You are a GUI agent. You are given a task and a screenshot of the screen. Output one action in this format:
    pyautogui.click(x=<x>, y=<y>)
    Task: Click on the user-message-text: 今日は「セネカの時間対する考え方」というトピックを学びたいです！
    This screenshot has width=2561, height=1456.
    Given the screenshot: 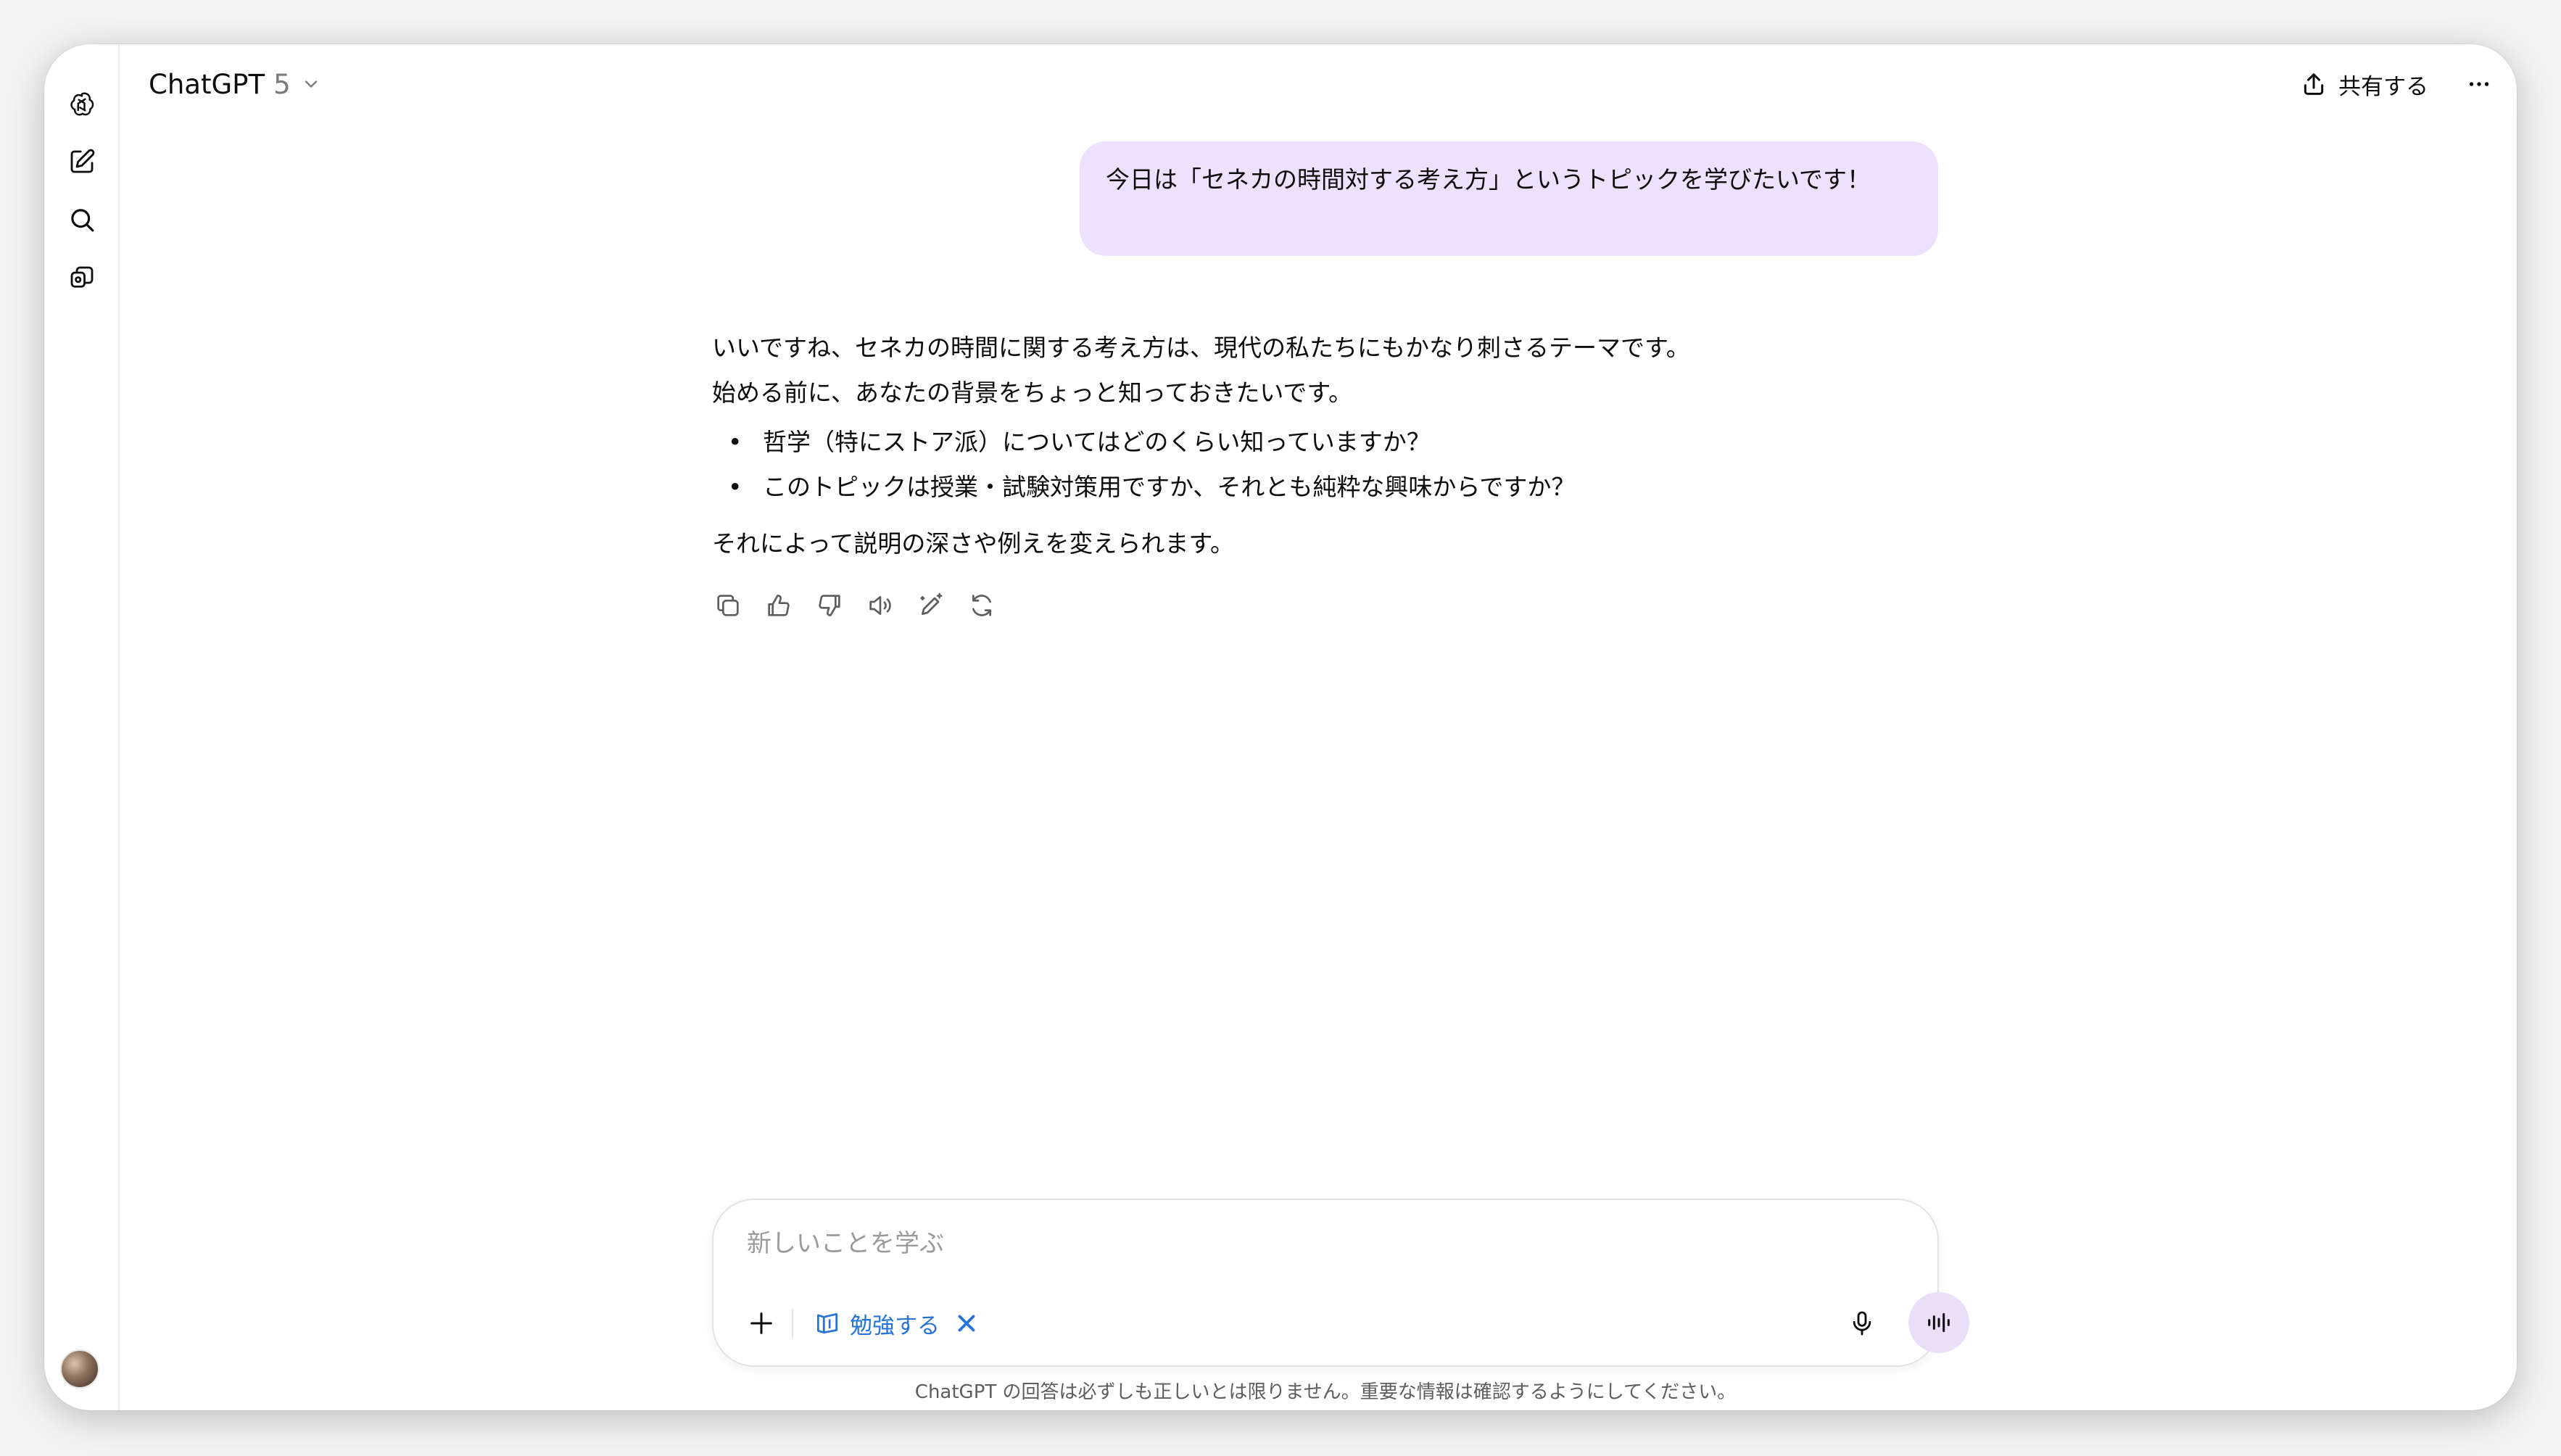 What is the action you would take?
    pyautogui.click(x=1488, y=179)
    